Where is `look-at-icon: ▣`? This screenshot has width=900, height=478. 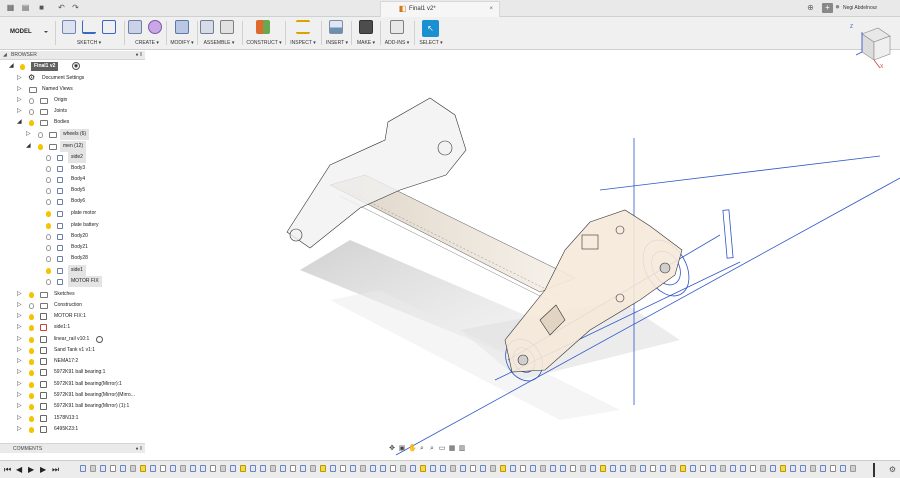 look-at-icon: ▣ is located at coordinates (402, 449).